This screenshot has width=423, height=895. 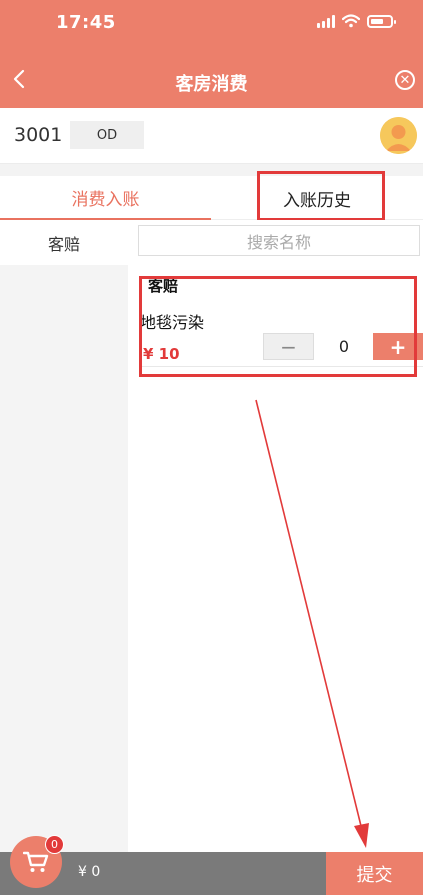 I want to click on user-avatar-icon, so click(x=398, y=135).